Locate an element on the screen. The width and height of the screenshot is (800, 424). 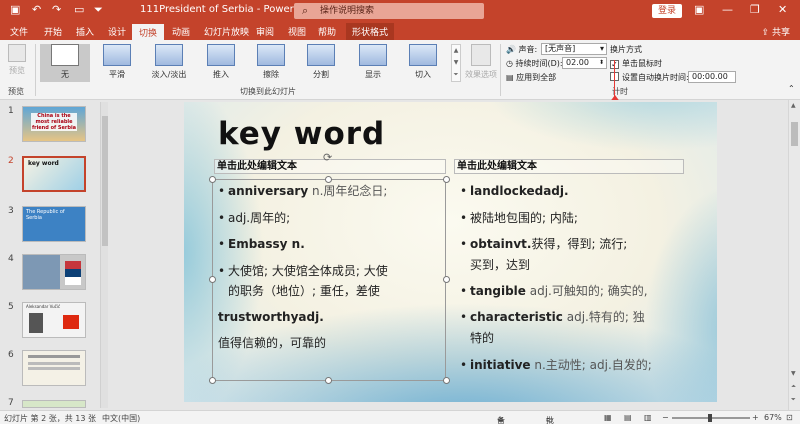
scroll-up-icon: ▲ is located at coordinates (793, 105).